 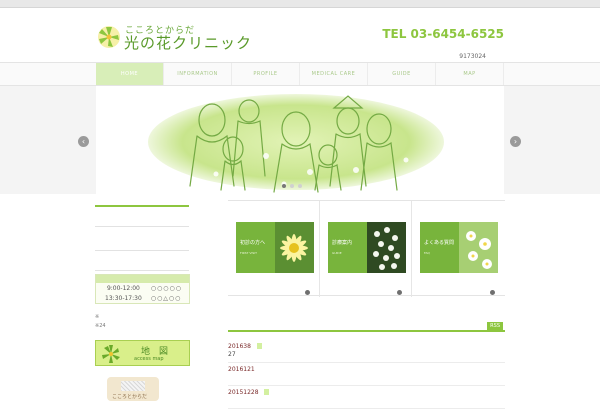 I want to click on clinic-logo: こころとからだ 光の花クリニック, so click(x=176, y=41).